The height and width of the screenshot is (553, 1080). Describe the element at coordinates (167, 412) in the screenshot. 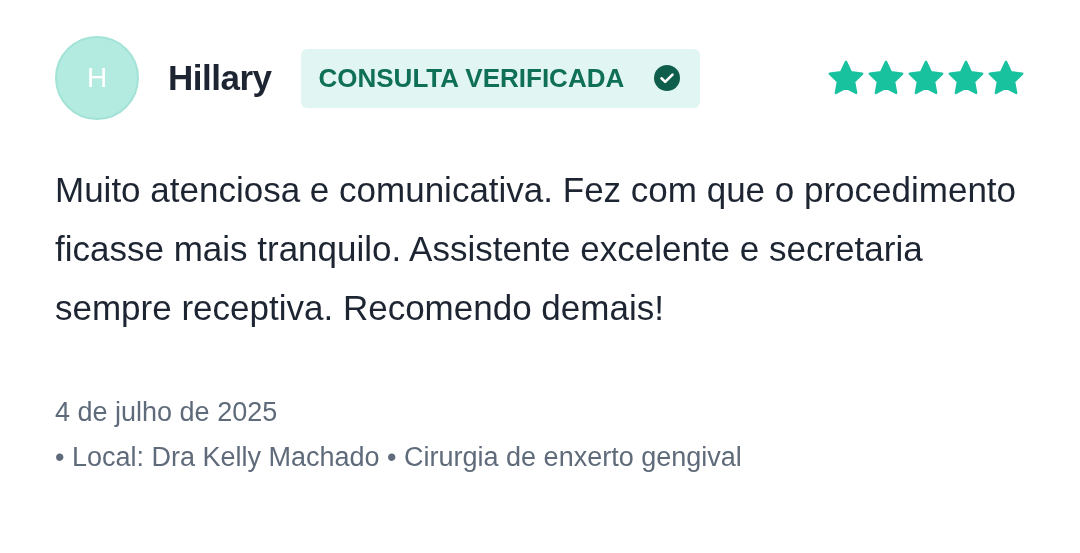

I see `review-date: 4 de julho de 2025` at that location.